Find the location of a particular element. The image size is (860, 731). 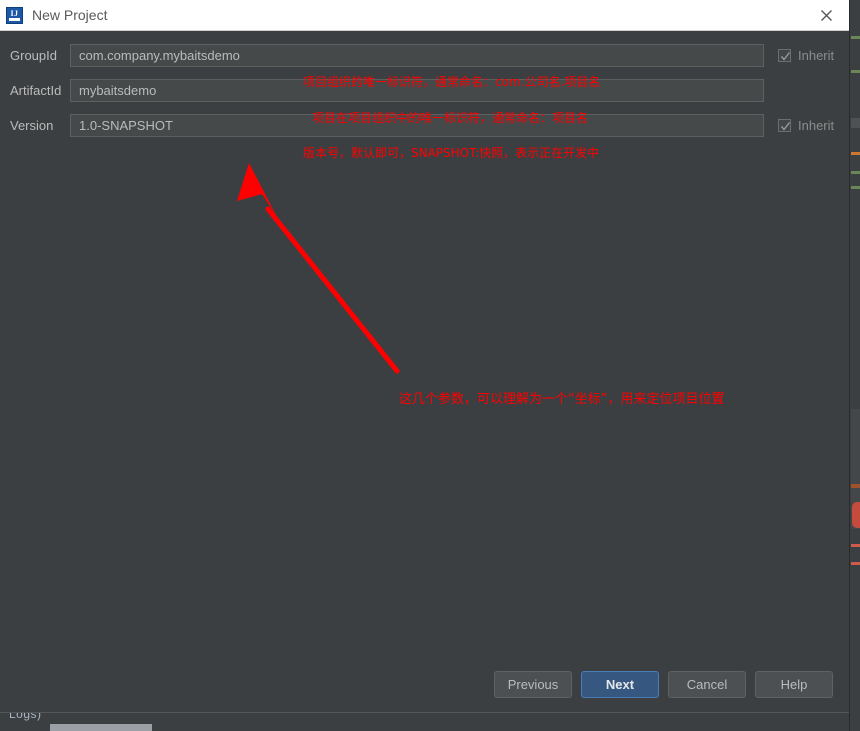

app-icon-bar is located at coordinates (14, 19).